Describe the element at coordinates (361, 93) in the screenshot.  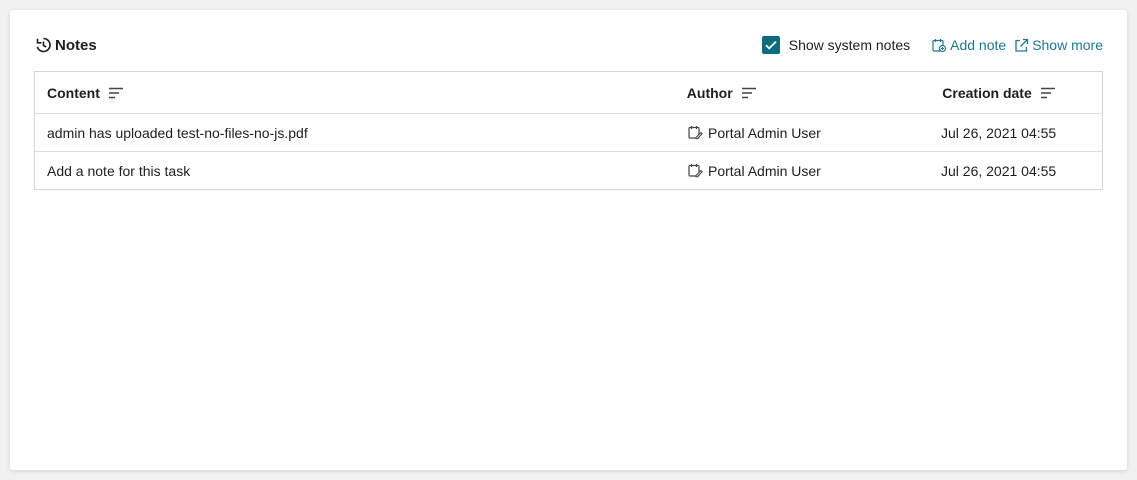
I see `column-header-content: Content` at that location.